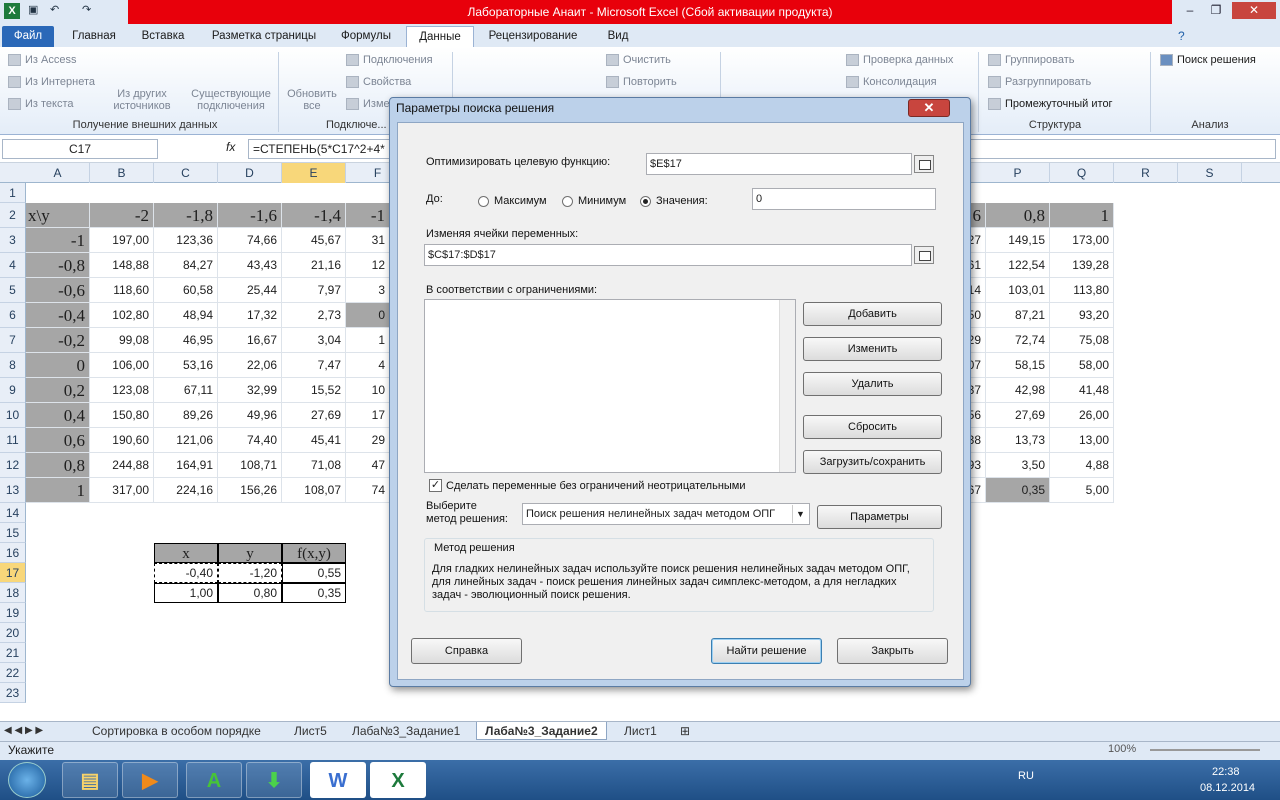 Image resolution: width=1280 pixels, height=800 pixels. Describe the element at coordinates (435, 485) in the screenshot. I see `nonnegative-checkbox: ✓` at that location.